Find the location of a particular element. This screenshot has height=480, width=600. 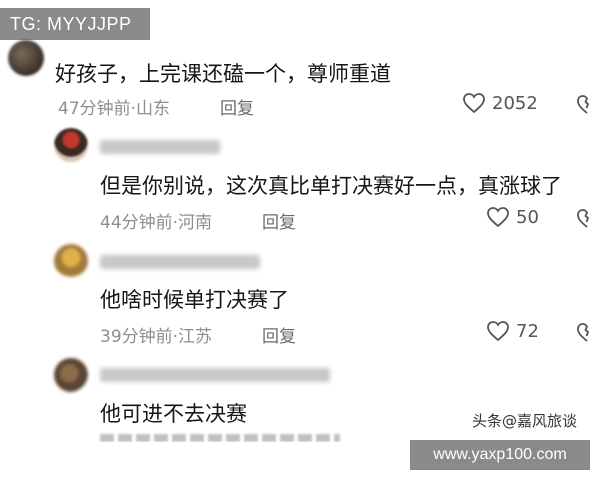

comment-meta: 47分钟前·山东 is located at coordinates (114, 106).